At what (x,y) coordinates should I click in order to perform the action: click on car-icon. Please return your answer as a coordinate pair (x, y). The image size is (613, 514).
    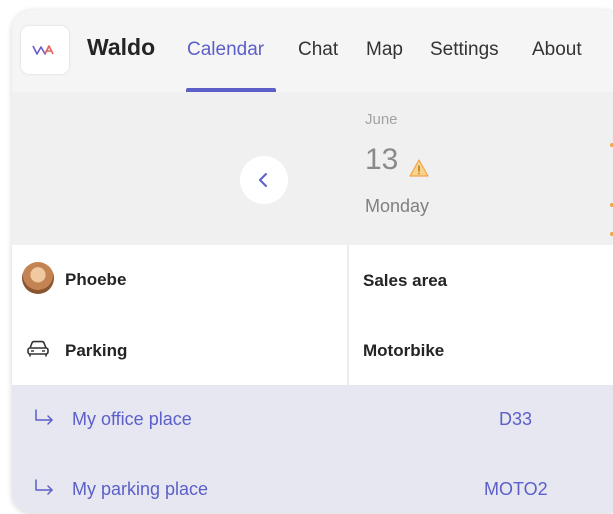
    Looking at the image, I should click on (38, 348).